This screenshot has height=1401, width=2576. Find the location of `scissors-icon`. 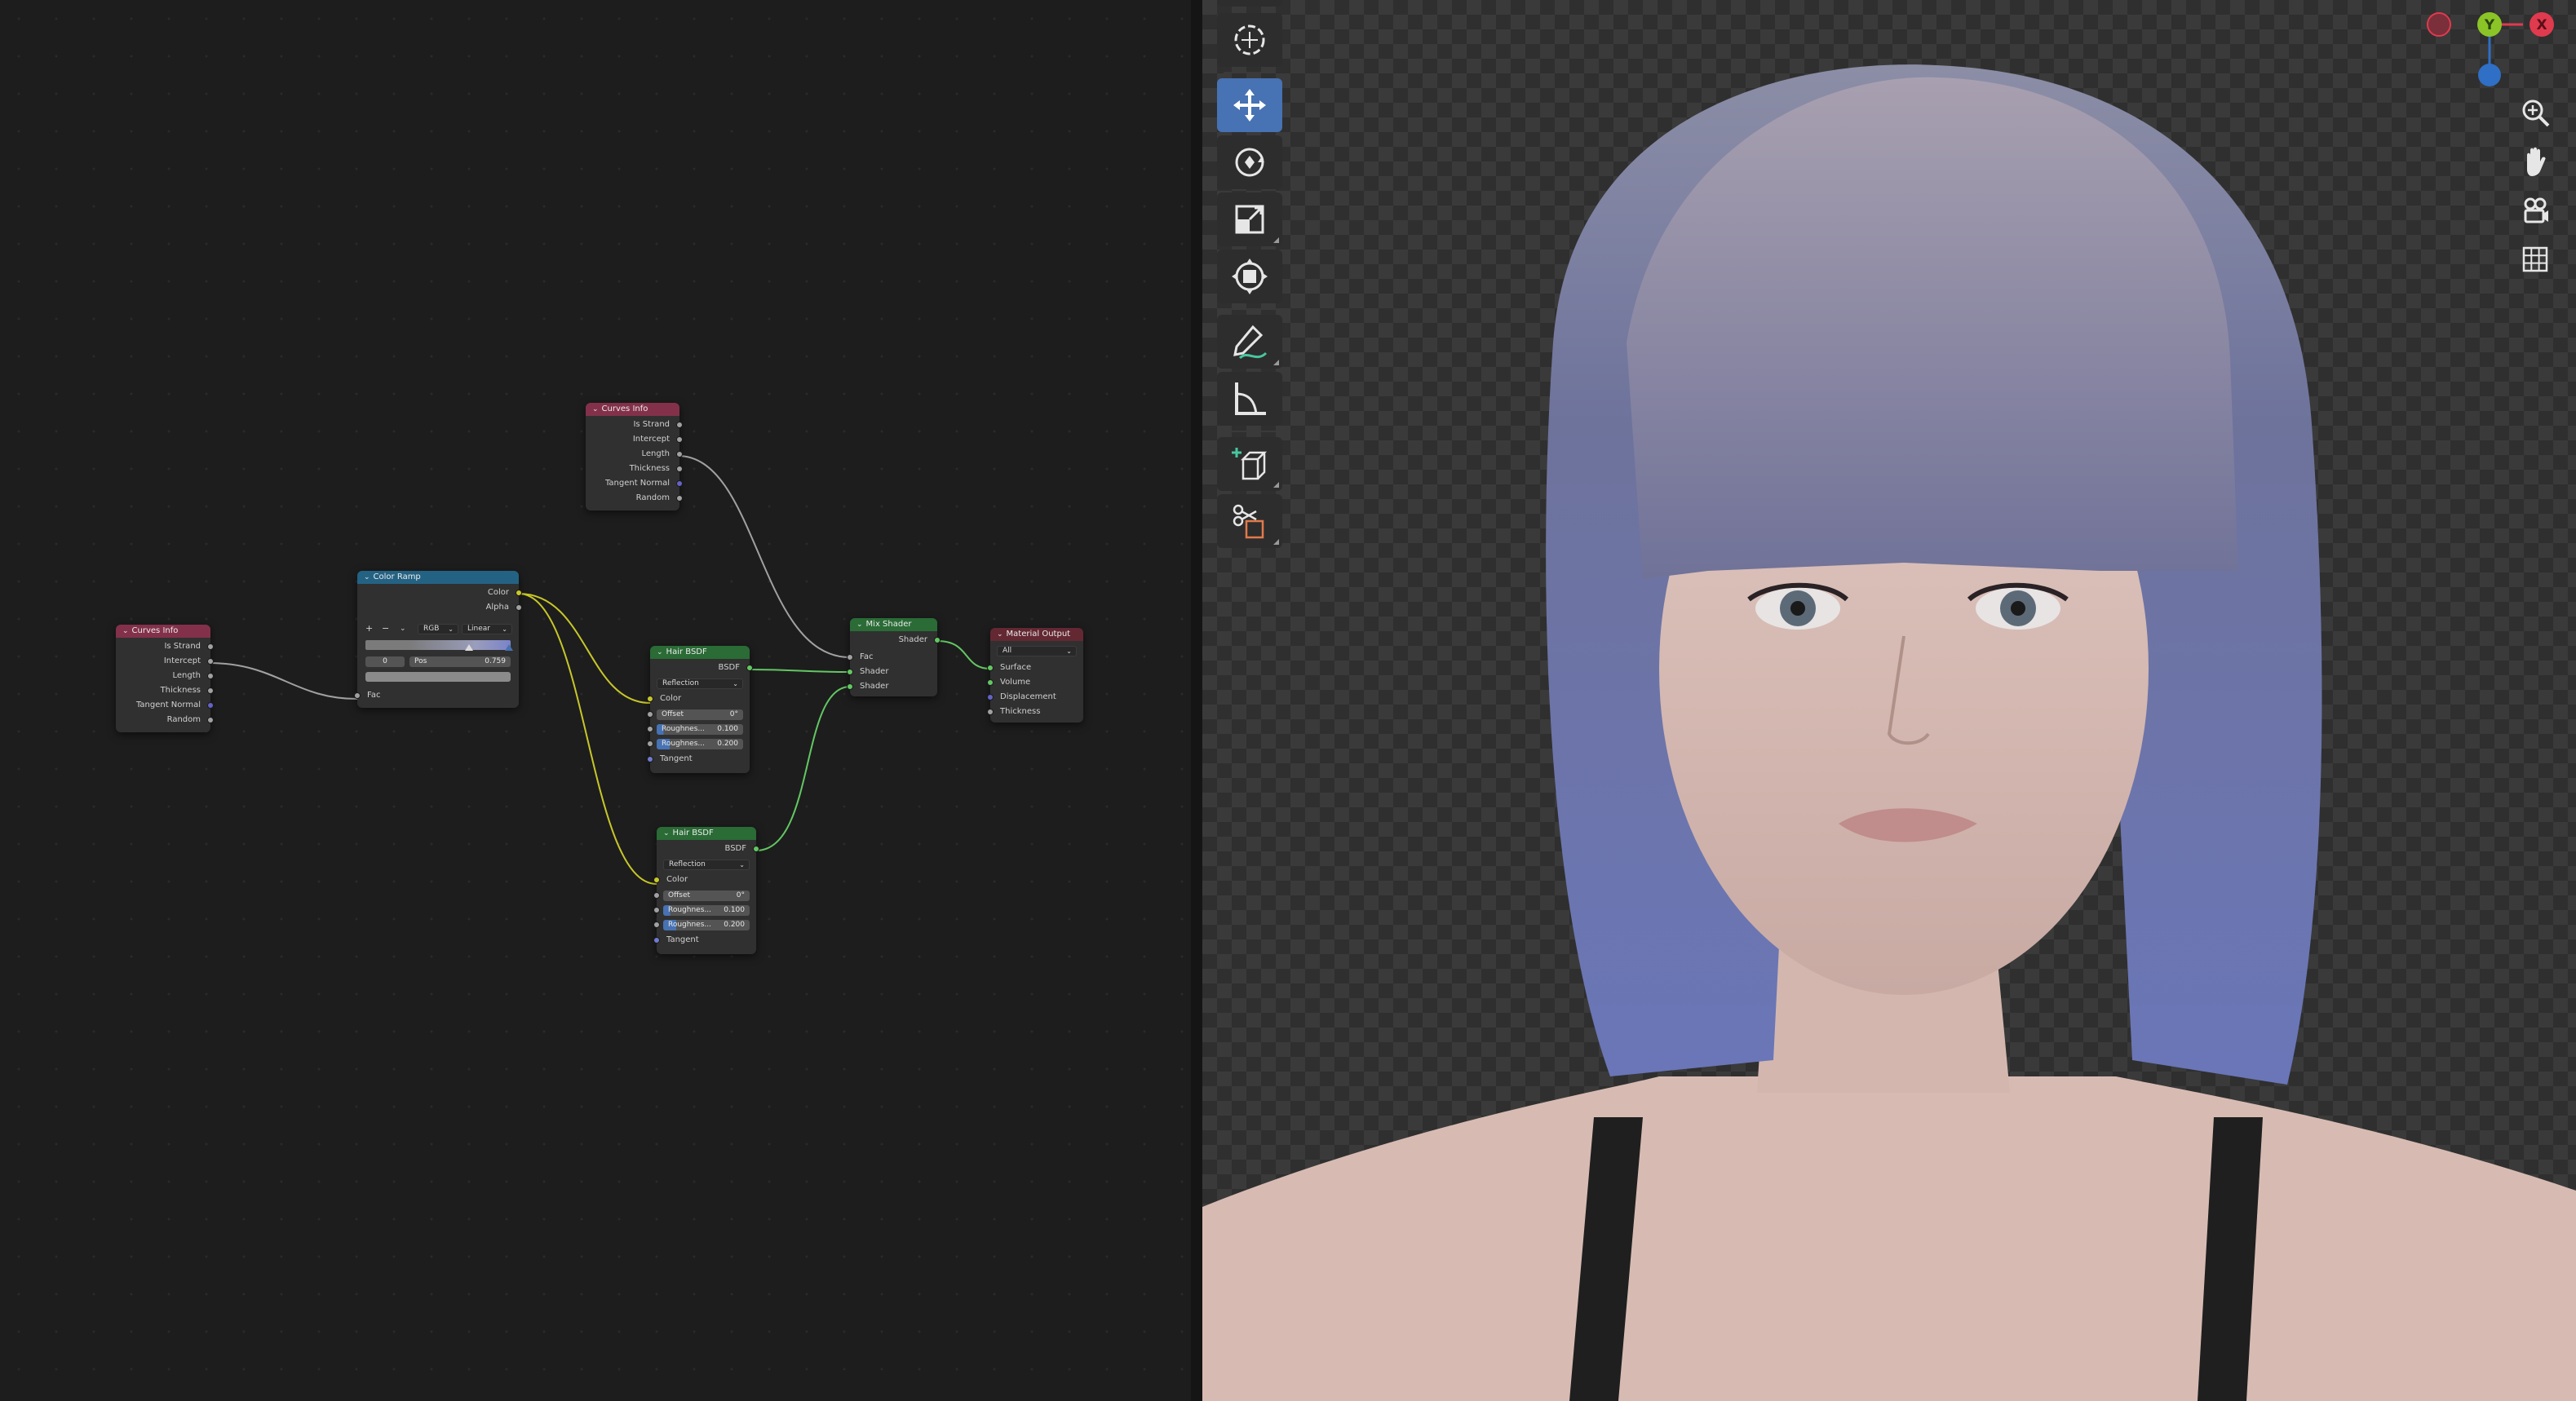

scissors-icon is located at coordinates (1248, 521).